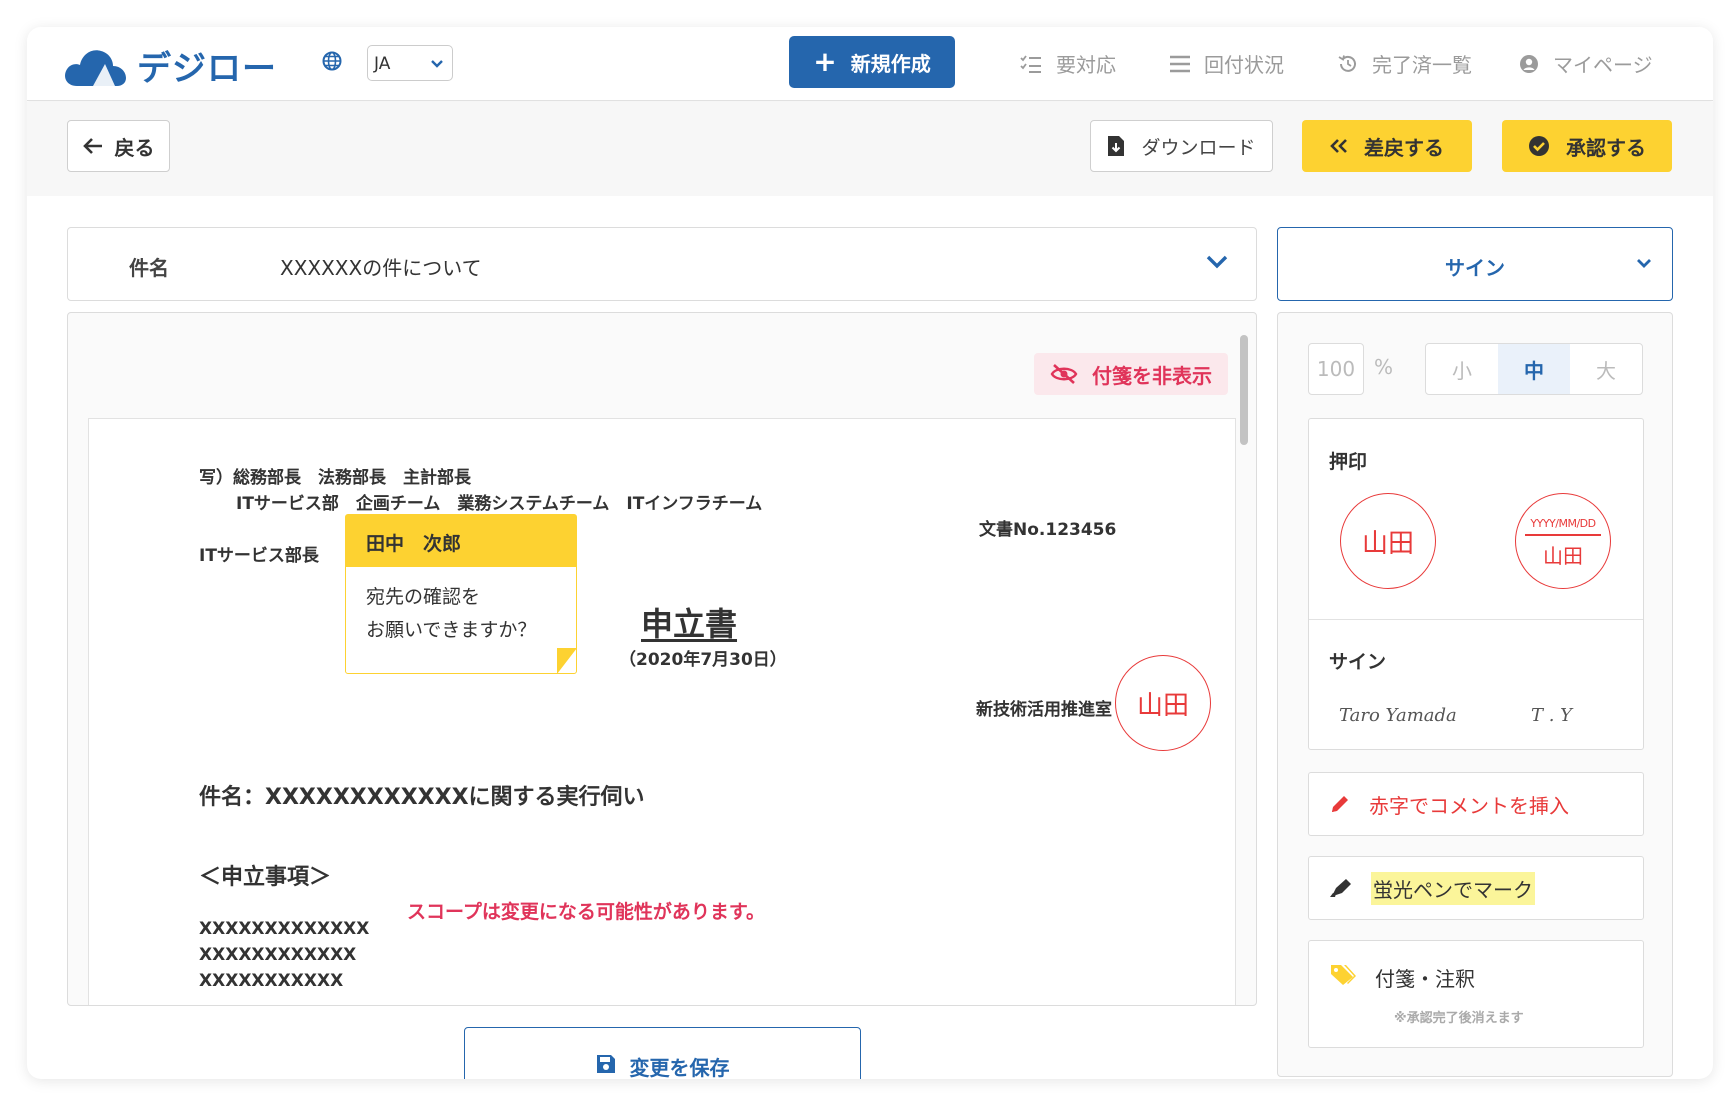 Image resolution: width=1734 pixels, height=1104 pixels. Describe the element at coordinates (1086, 65) in the screenshot. I see `nav-todo-label: 要対応` at that location.